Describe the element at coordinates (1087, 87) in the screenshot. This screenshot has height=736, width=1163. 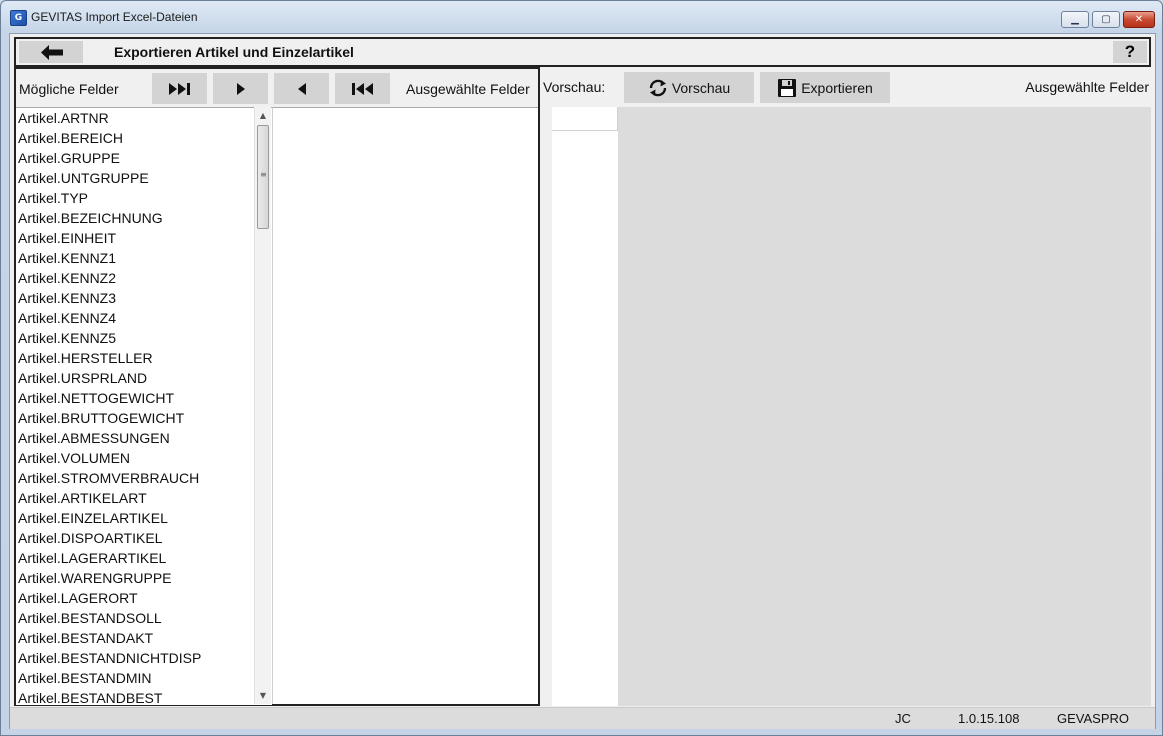
I see `preview-selected-fields-label: Ausgewählte Felder` at that location.